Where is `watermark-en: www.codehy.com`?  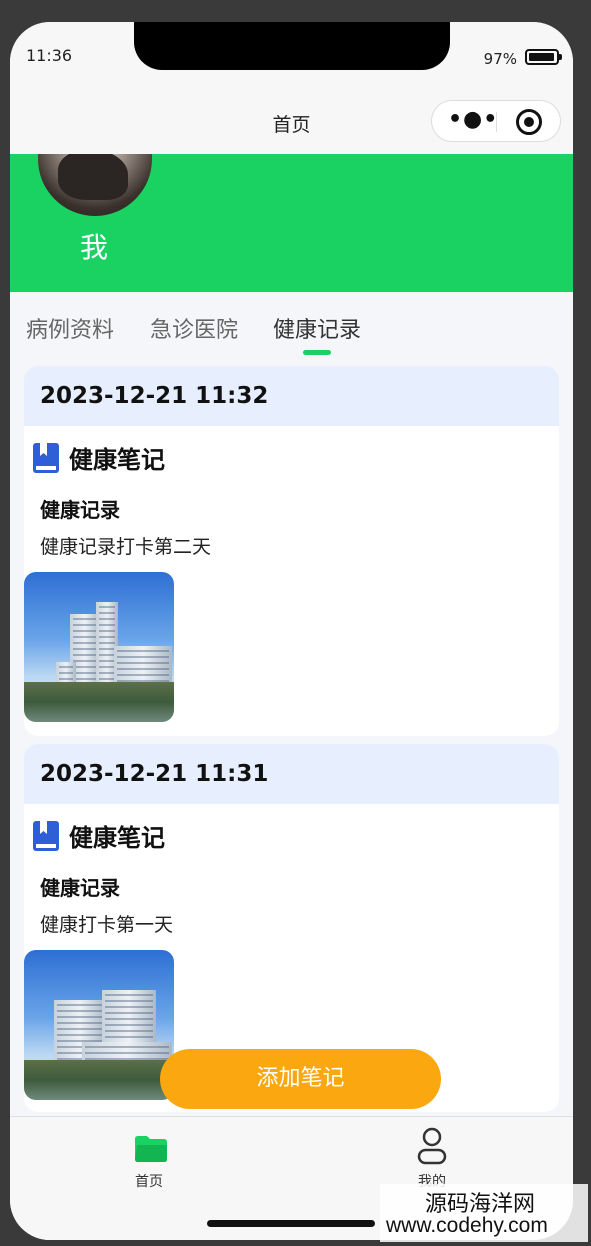 watermark-en: www.codehy.com is located at coordinates (467, 1225).